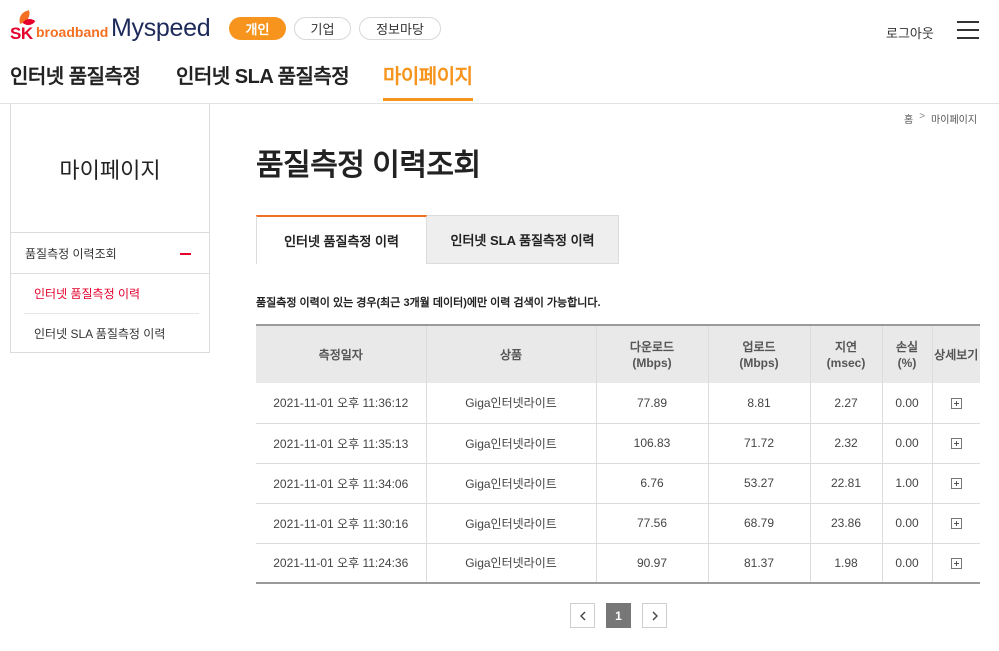 This screenshot has width=999, height=651. What do you see at coordinates (510, 353) in the screenshot?
I see `col-header-product: 상품` at bounding box center [510, 353].